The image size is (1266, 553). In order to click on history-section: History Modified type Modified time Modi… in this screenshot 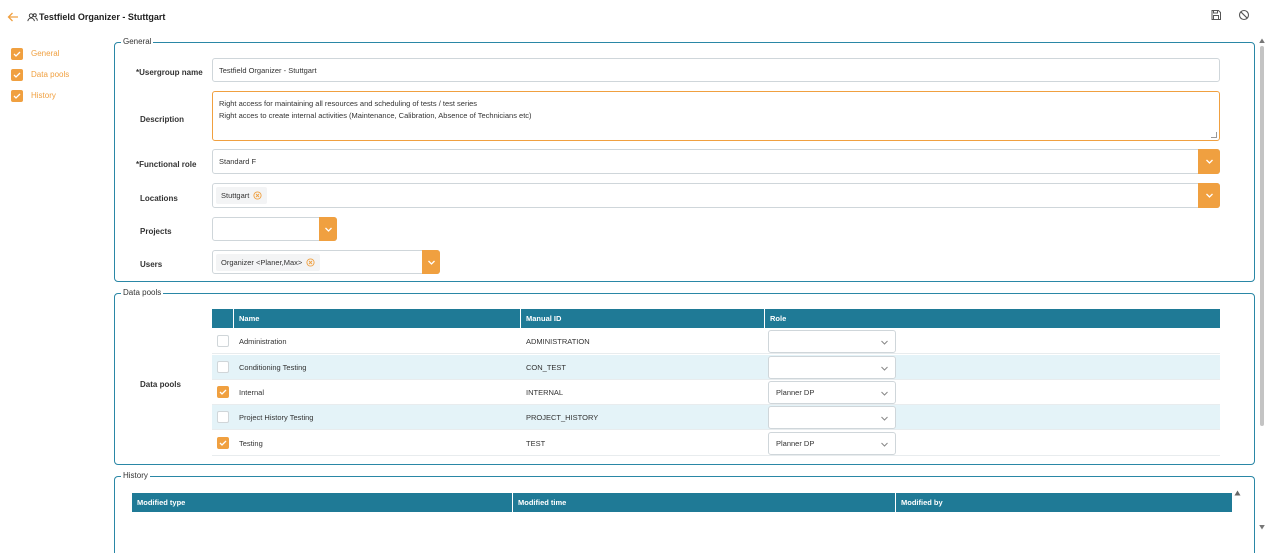, I will do `click(684, 512)`.